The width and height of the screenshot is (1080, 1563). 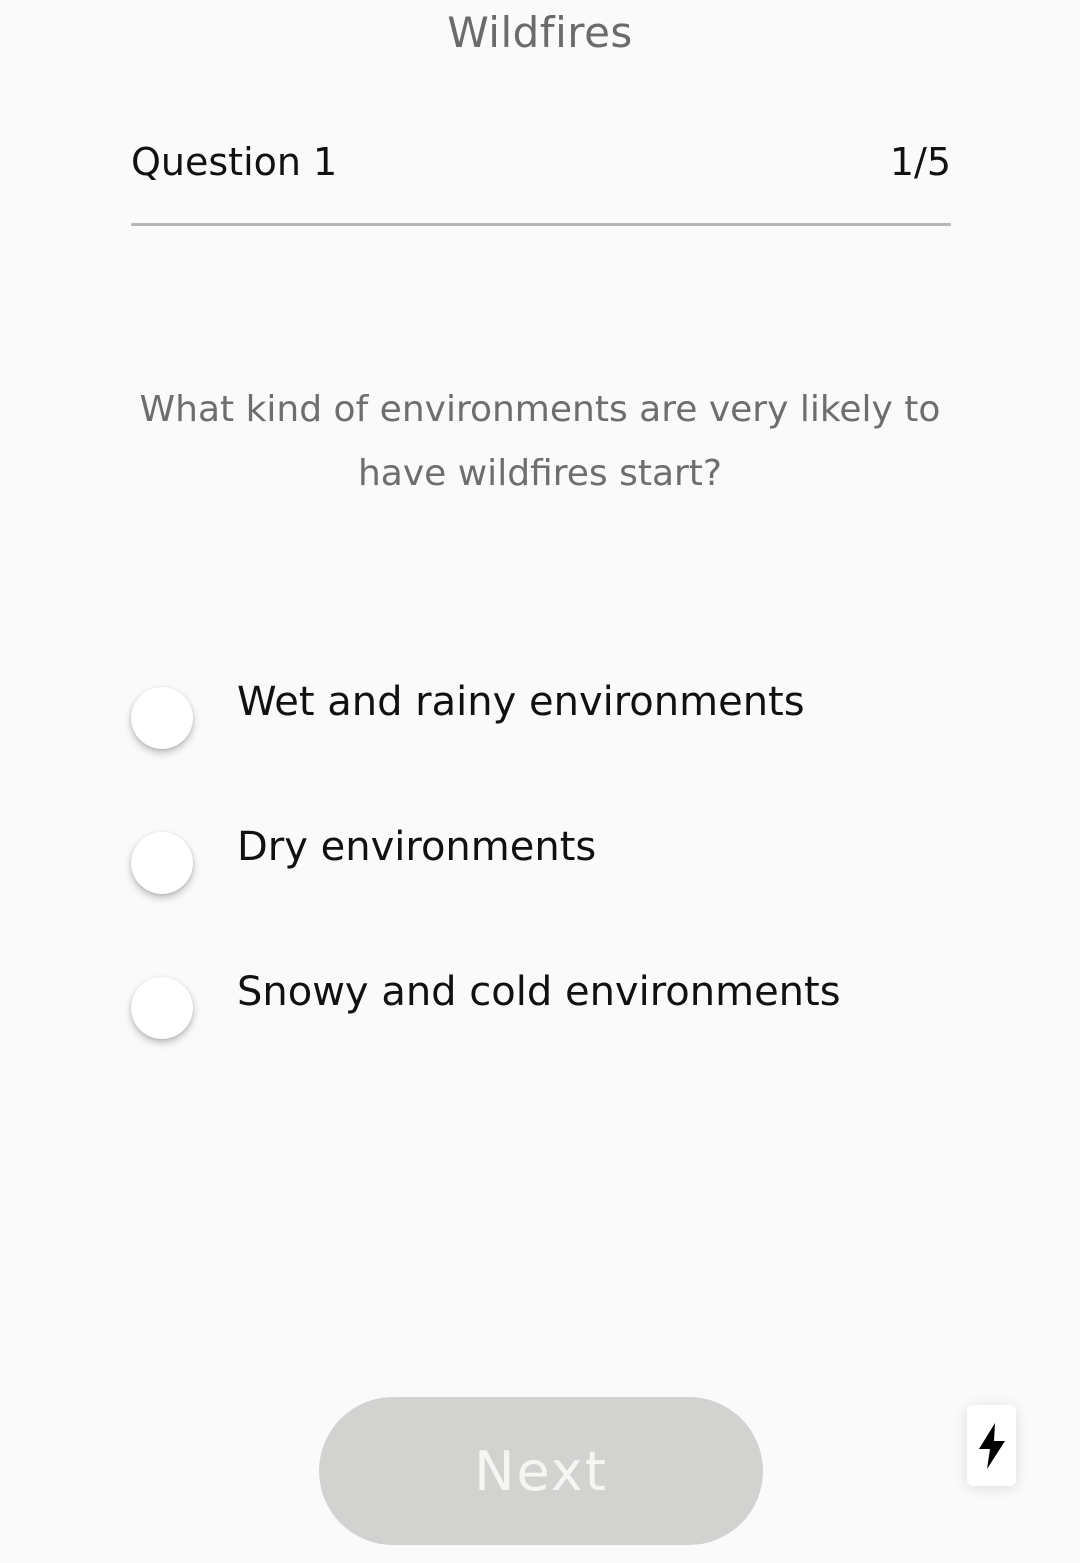 I want to click on answer-option-label: Wet and rainy environments, so click(x=521, y=702).